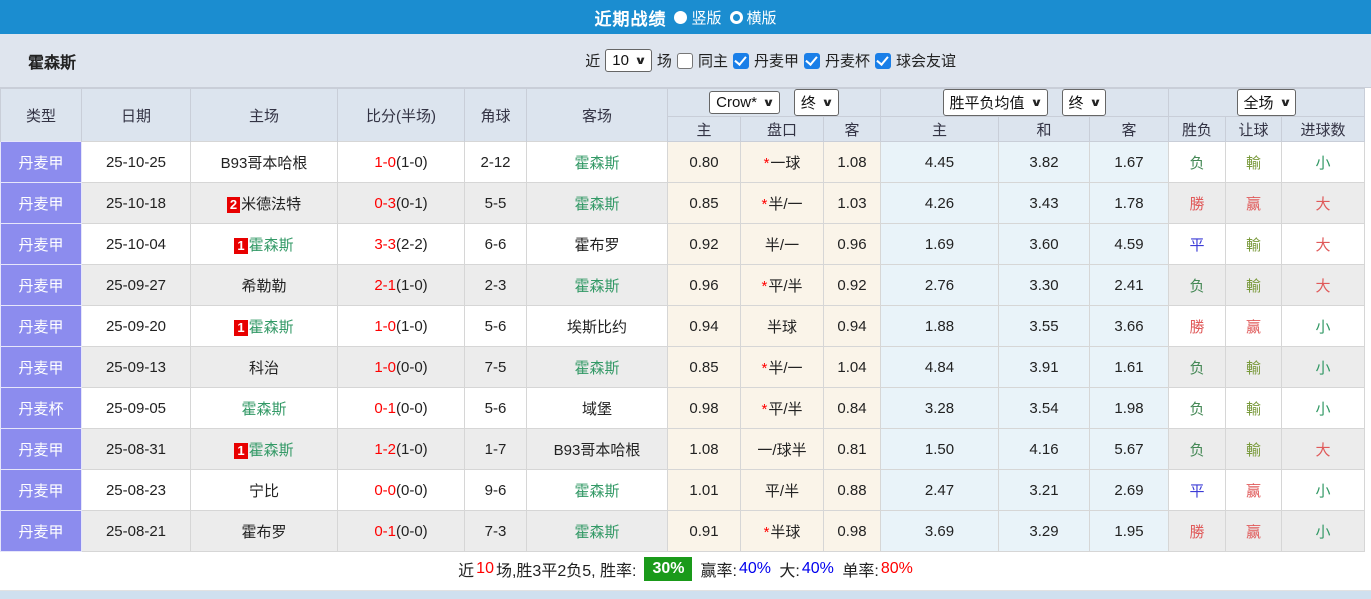  What do you see at coordinates (1197, 244) in the screenshot?
I see `wdl-result-cell: 平` at bounding box center [1197, 244].